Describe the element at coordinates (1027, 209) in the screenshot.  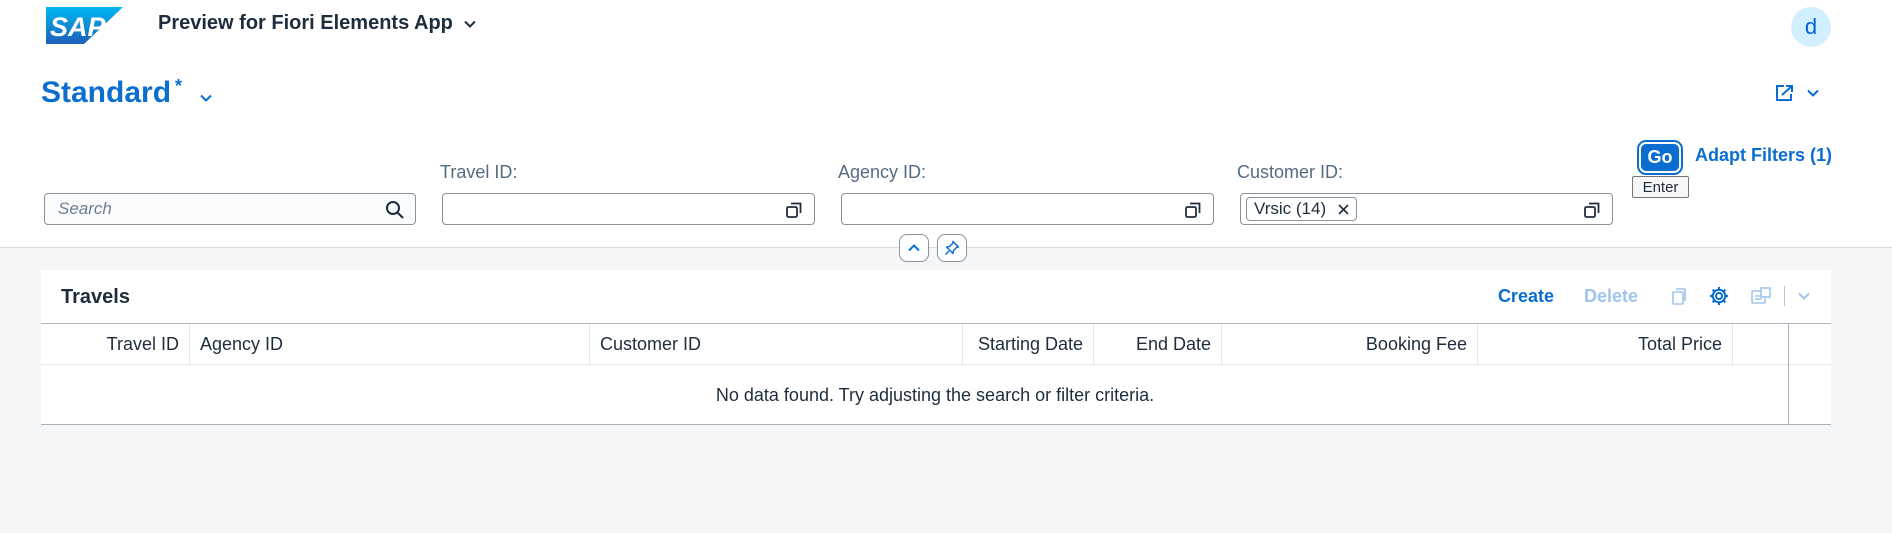
I see `agency-id-field` at that location.